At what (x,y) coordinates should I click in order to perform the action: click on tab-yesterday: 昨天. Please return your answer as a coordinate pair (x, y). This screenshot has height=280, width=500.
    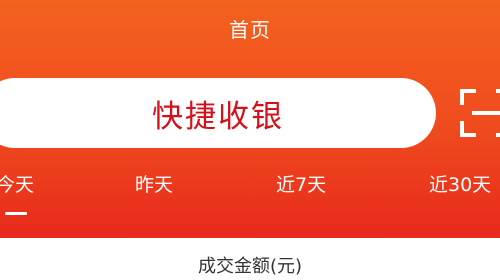
    Looking at the image, I should click on (154, 183).